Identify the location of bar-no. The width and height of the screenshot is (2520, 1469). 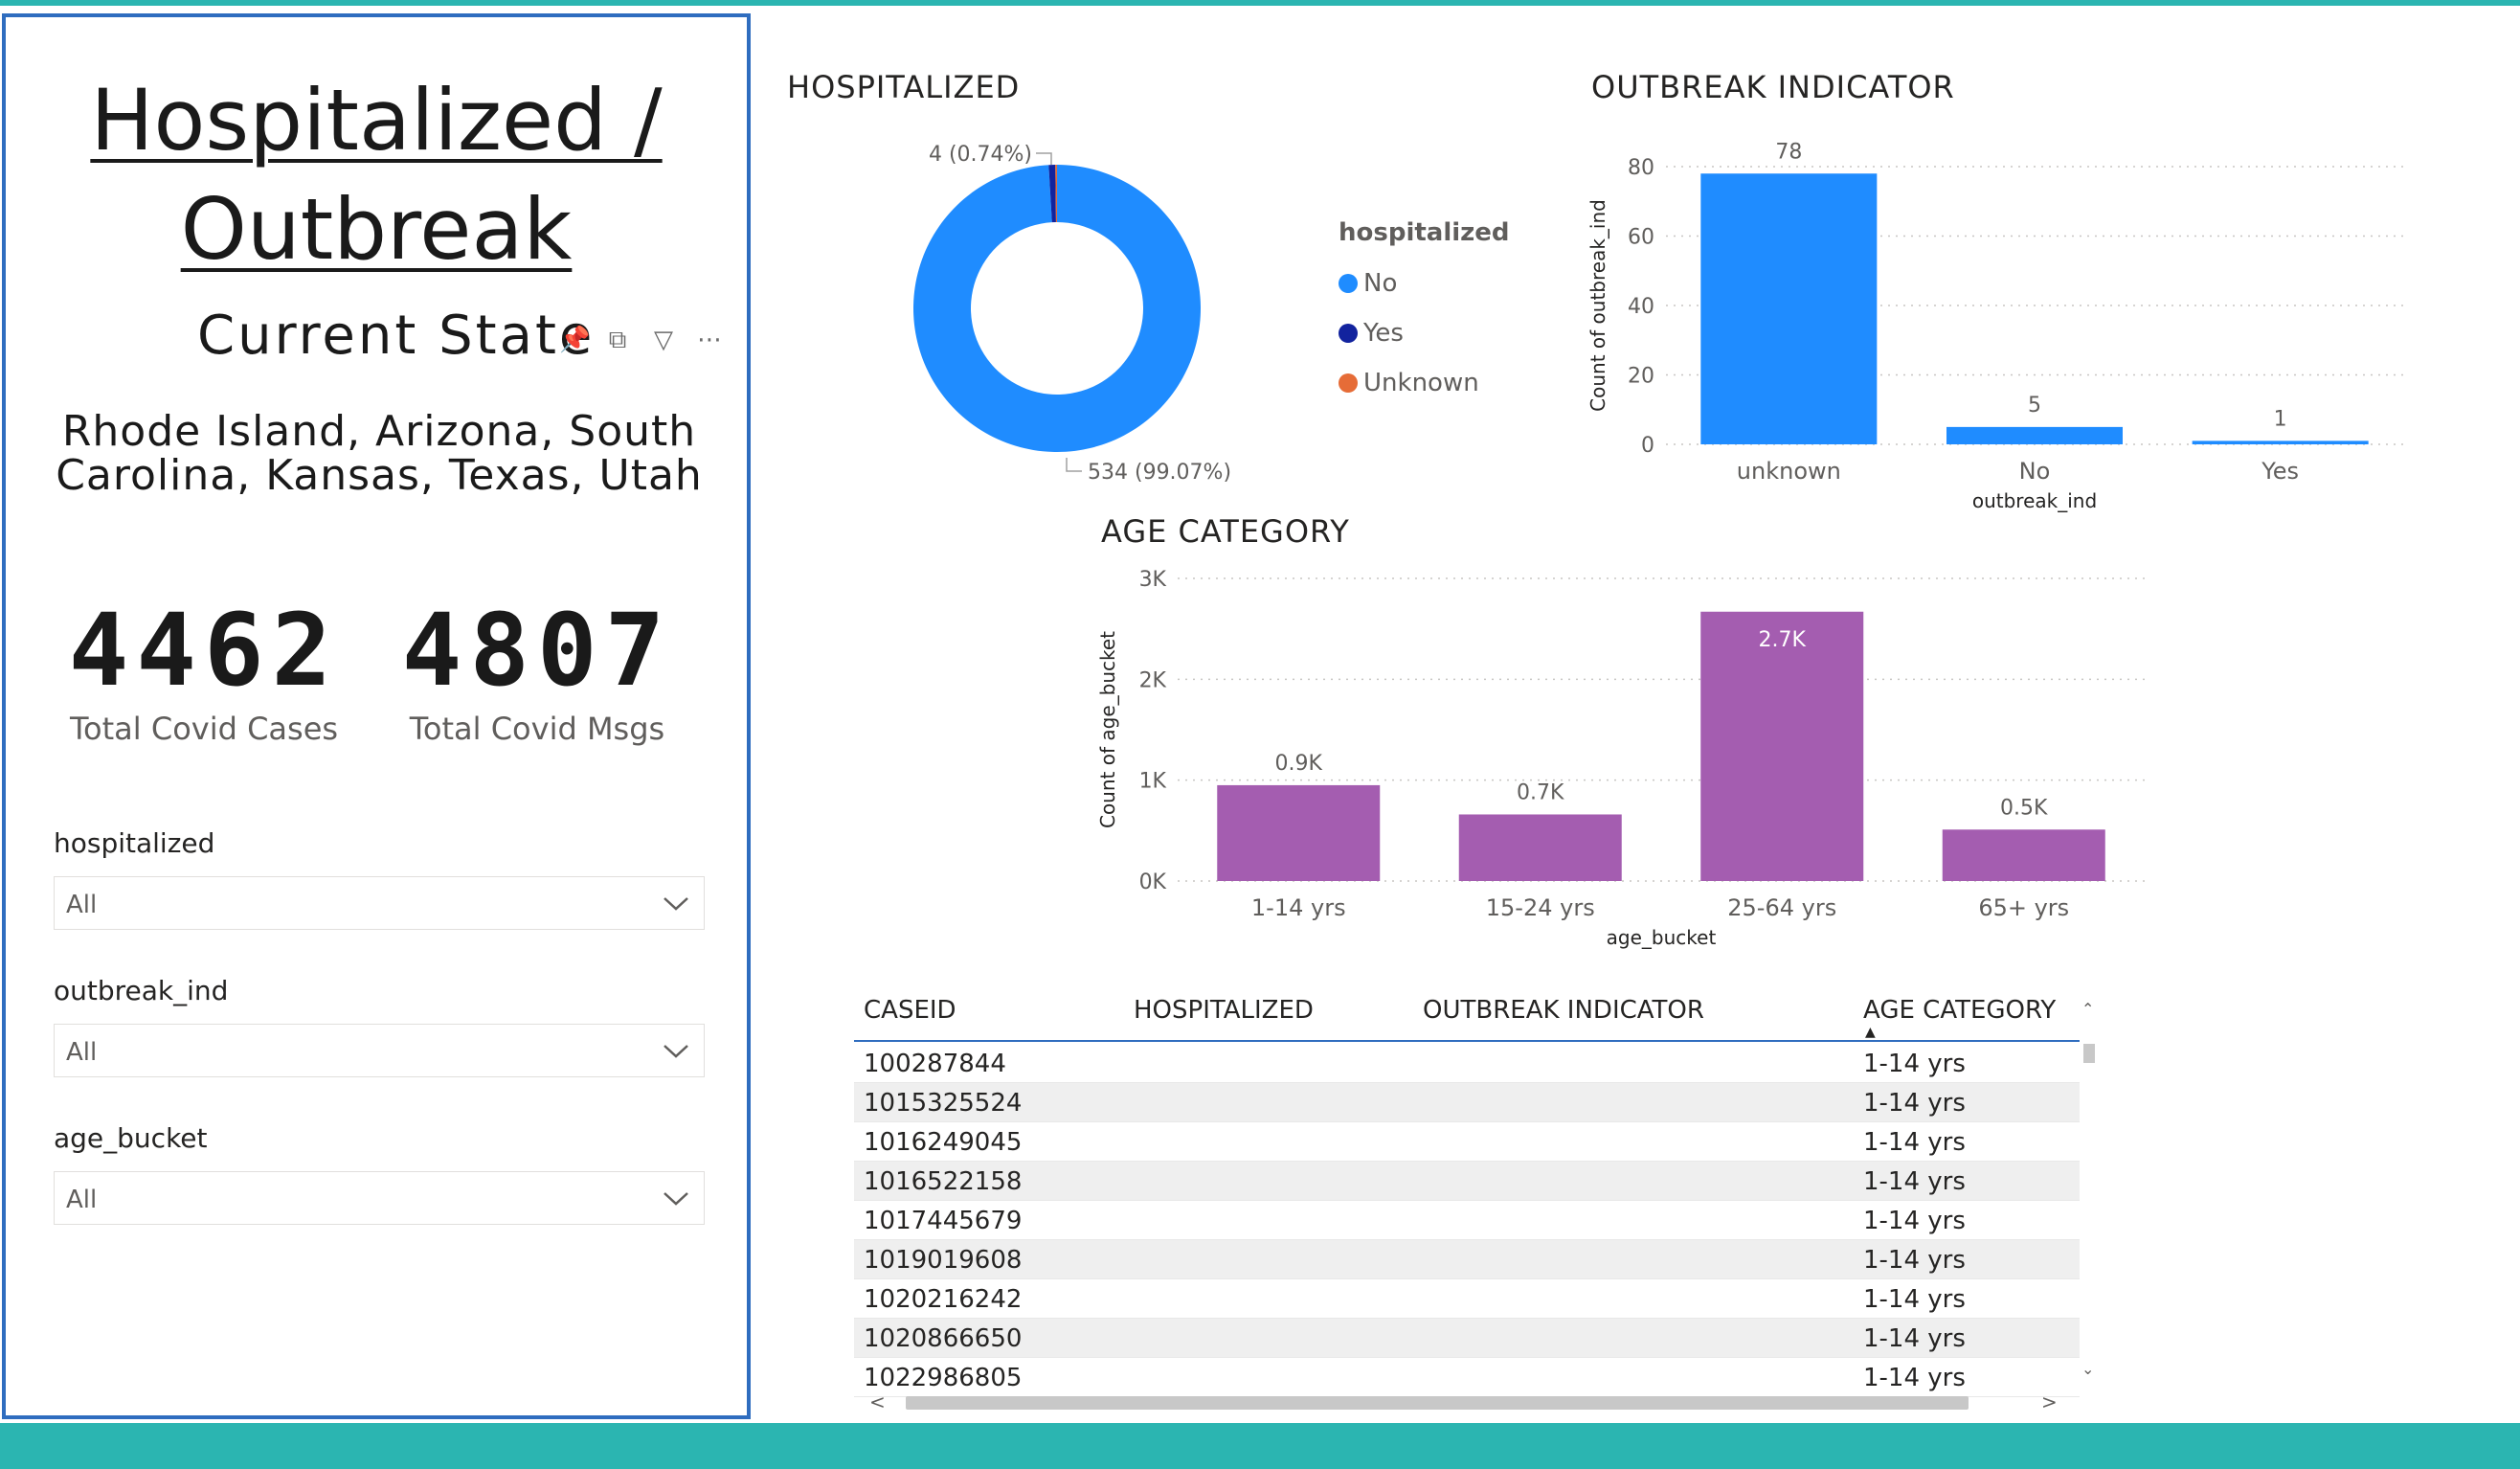
(2035, 435).